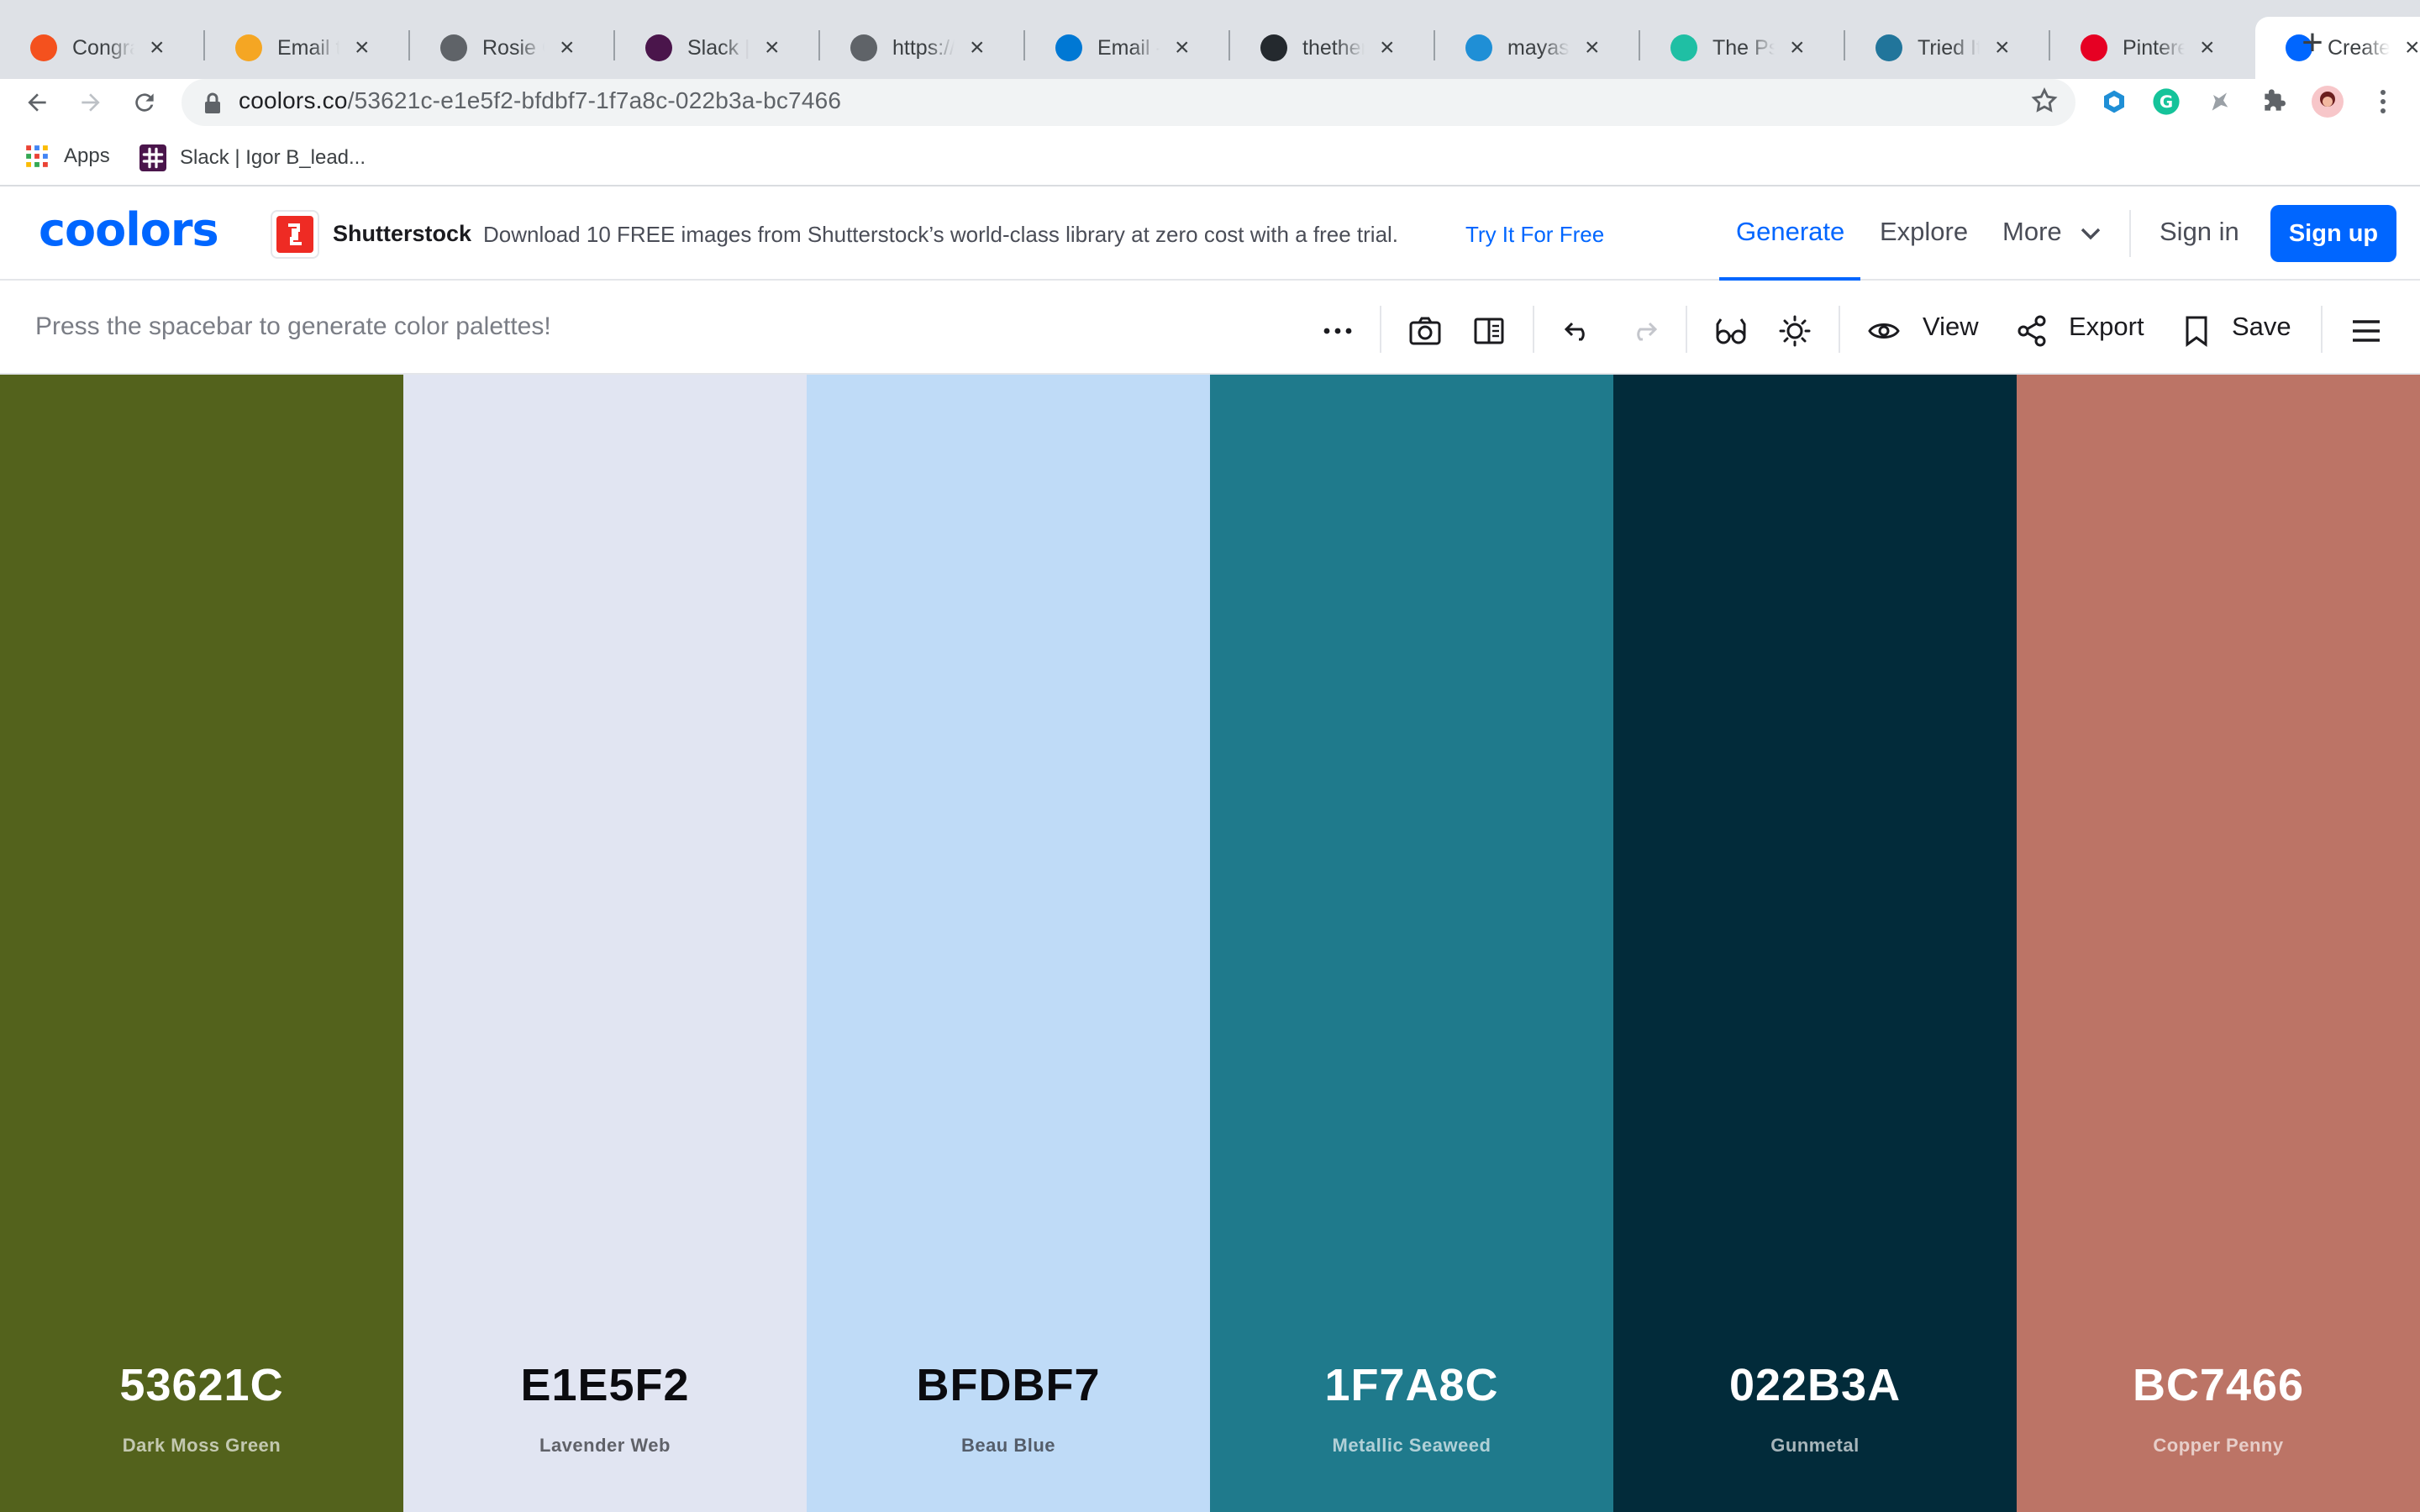  What do you see at coordinates (1790, 232) in the screenshot?
I see `nav-generate: Generate` at bounding box center [1790, 232].